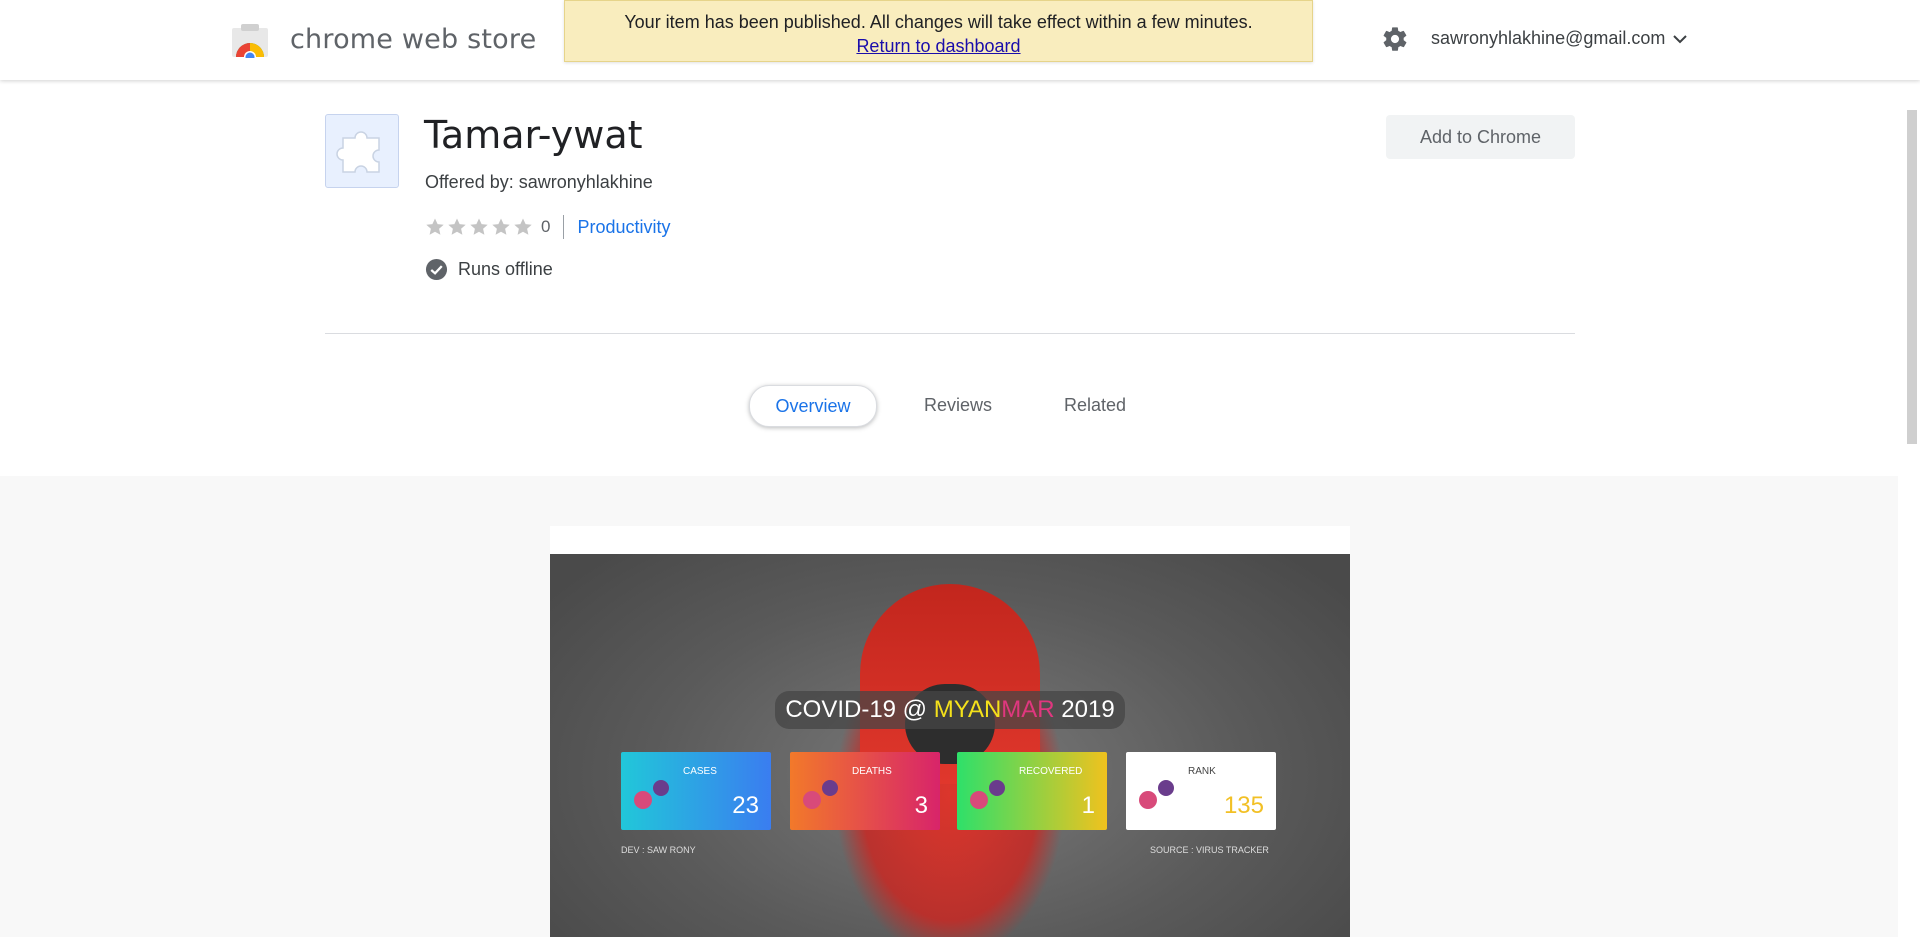  I want to click on title-part-4: 2019, so click(1084, 709).